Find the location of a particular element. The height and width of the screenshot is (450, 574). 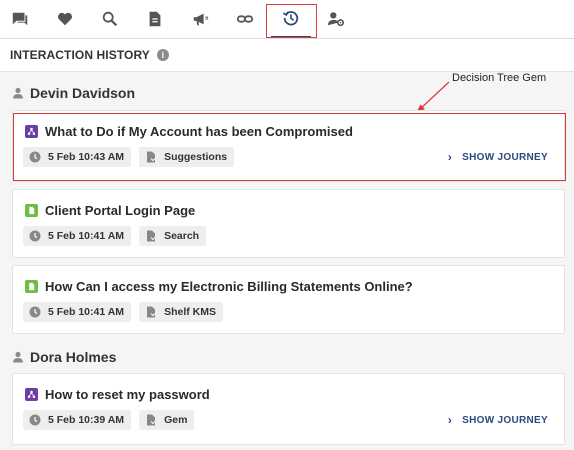

link-icon is located at coordinates (245, 19).